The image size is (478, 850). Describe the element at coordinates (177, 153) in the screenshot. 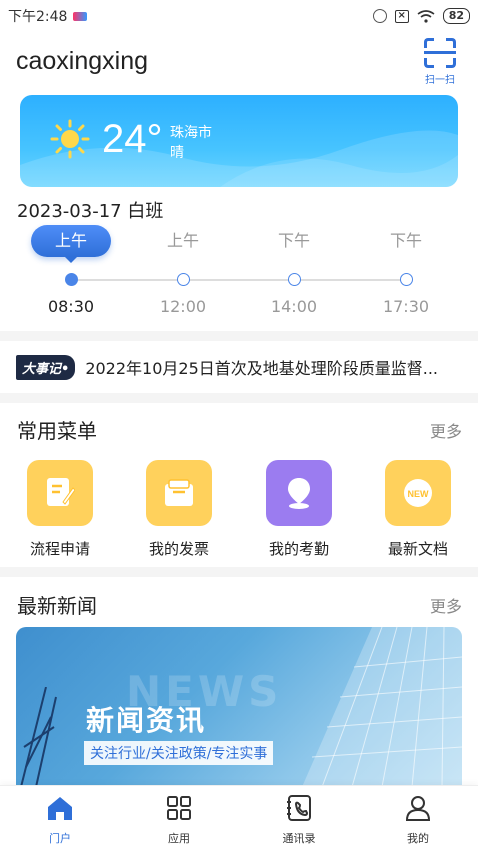

I see `weather-condition: 晴` at that location.